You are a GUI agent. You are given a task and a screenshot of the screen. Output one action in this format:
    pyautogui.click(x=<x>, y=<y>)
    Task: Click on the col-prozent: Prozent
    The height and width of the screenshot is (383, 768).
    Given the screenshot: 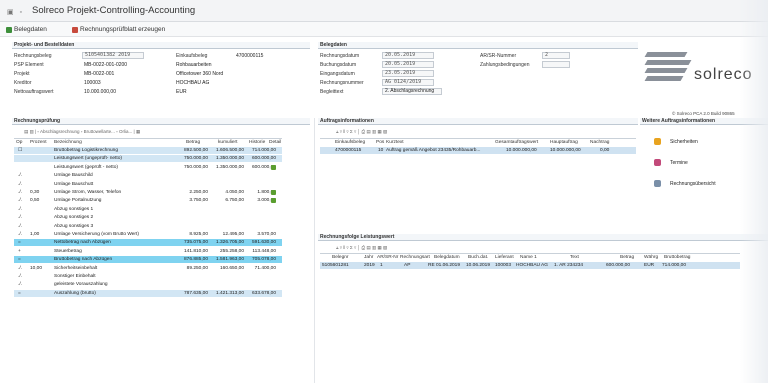 What is the action you would take?
    pyautogui.click(x=38, y=142)
    